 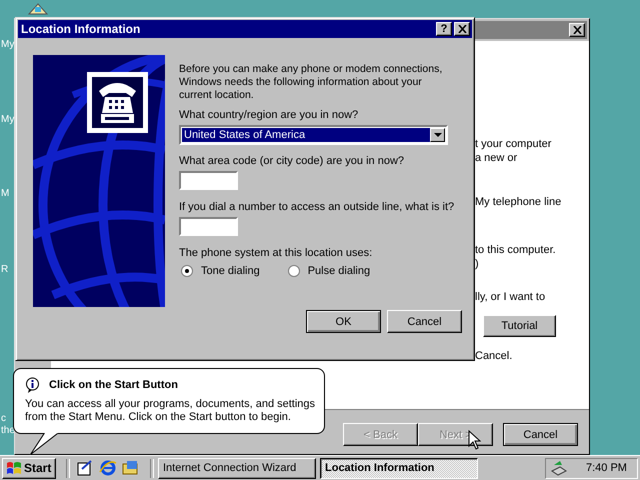 What do you see at coordinates (208, 180) in the screenshot?
I see `area-code-field` at bounding box center [208, 180].